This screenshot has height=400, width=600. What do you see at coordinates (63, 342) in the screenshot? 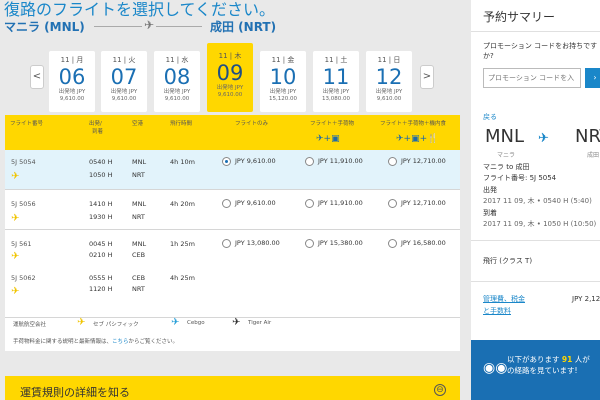
I see `baggage-note-prefix: 手荷物料金に関する説明と最新情報は、` at bounding box center [63, 342].